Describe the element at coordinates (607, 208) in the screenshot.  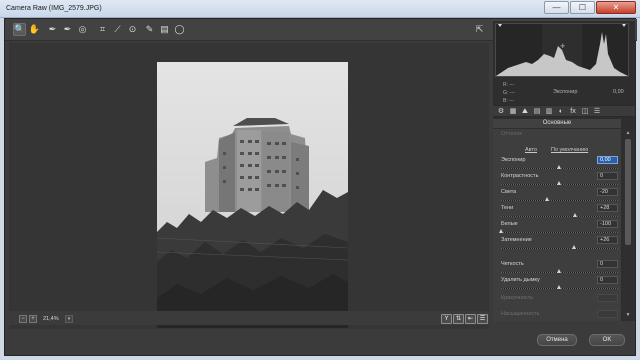
I see `shadows-input: +28` at that location.